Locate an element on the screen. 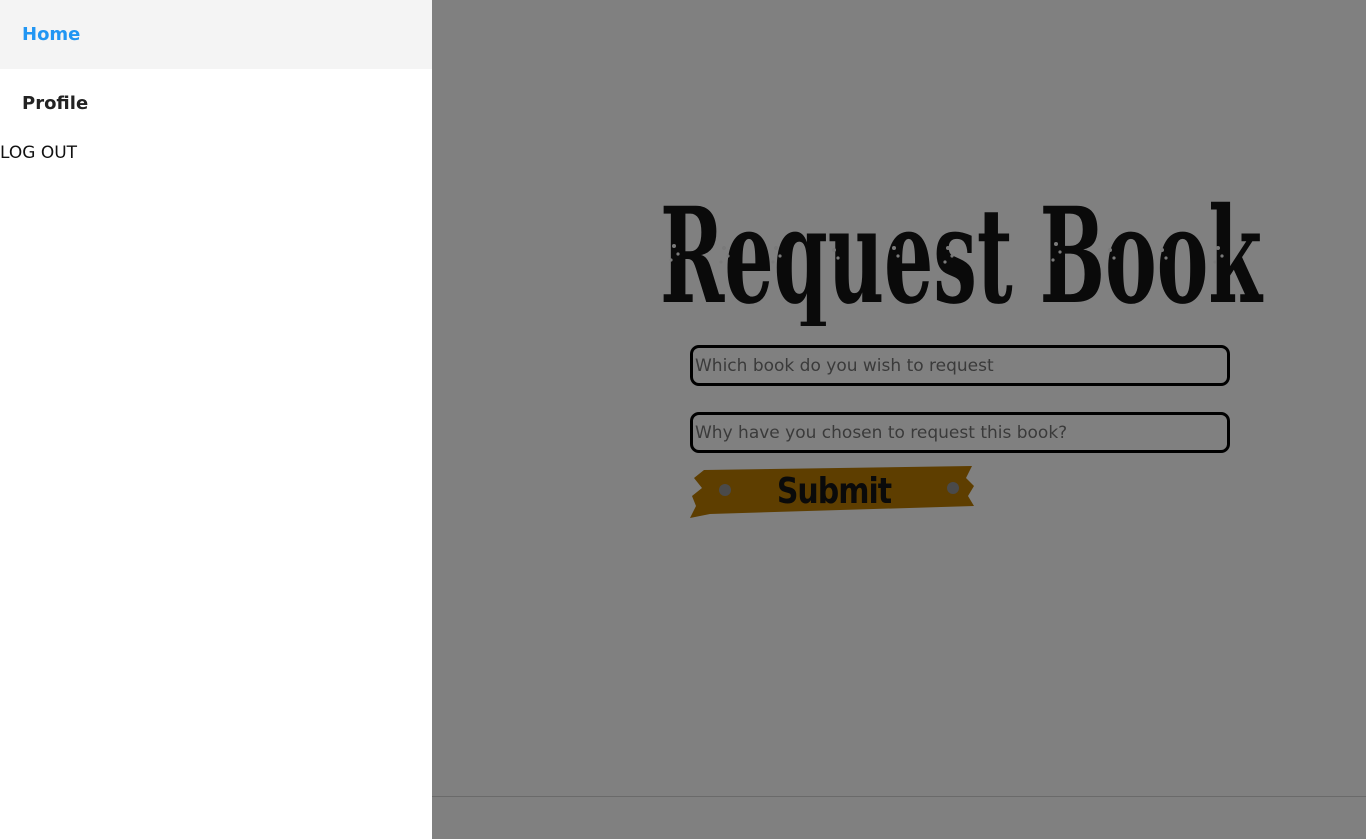  reason-input is located at coordinates (960, 432).